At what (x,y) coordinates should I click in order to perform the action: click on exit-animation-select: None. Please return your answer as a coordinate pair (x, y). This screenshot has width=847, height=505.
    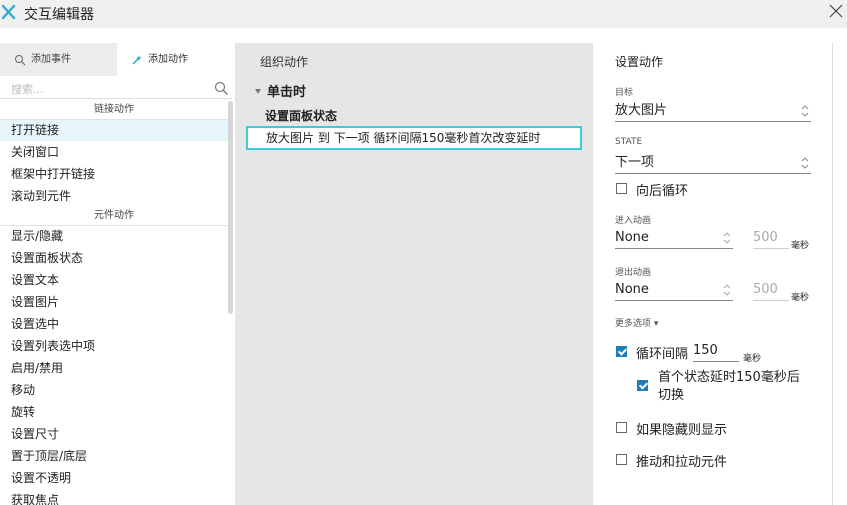
    Looking at the image, I should click on (674, 290).